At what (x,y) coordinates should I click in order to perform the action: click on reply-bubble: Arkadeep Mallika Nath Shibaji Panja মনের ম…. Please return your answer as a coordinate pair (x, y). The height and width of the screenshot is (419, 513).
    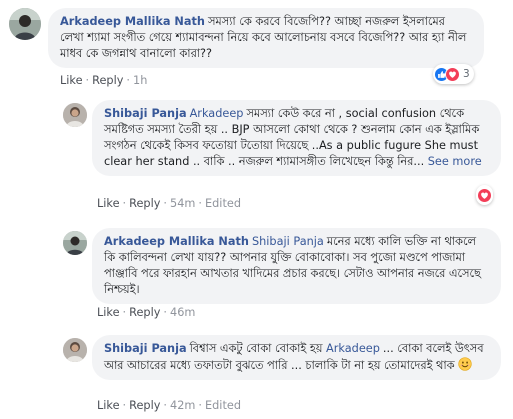
    Looking at the image, I should click on (296, 266).